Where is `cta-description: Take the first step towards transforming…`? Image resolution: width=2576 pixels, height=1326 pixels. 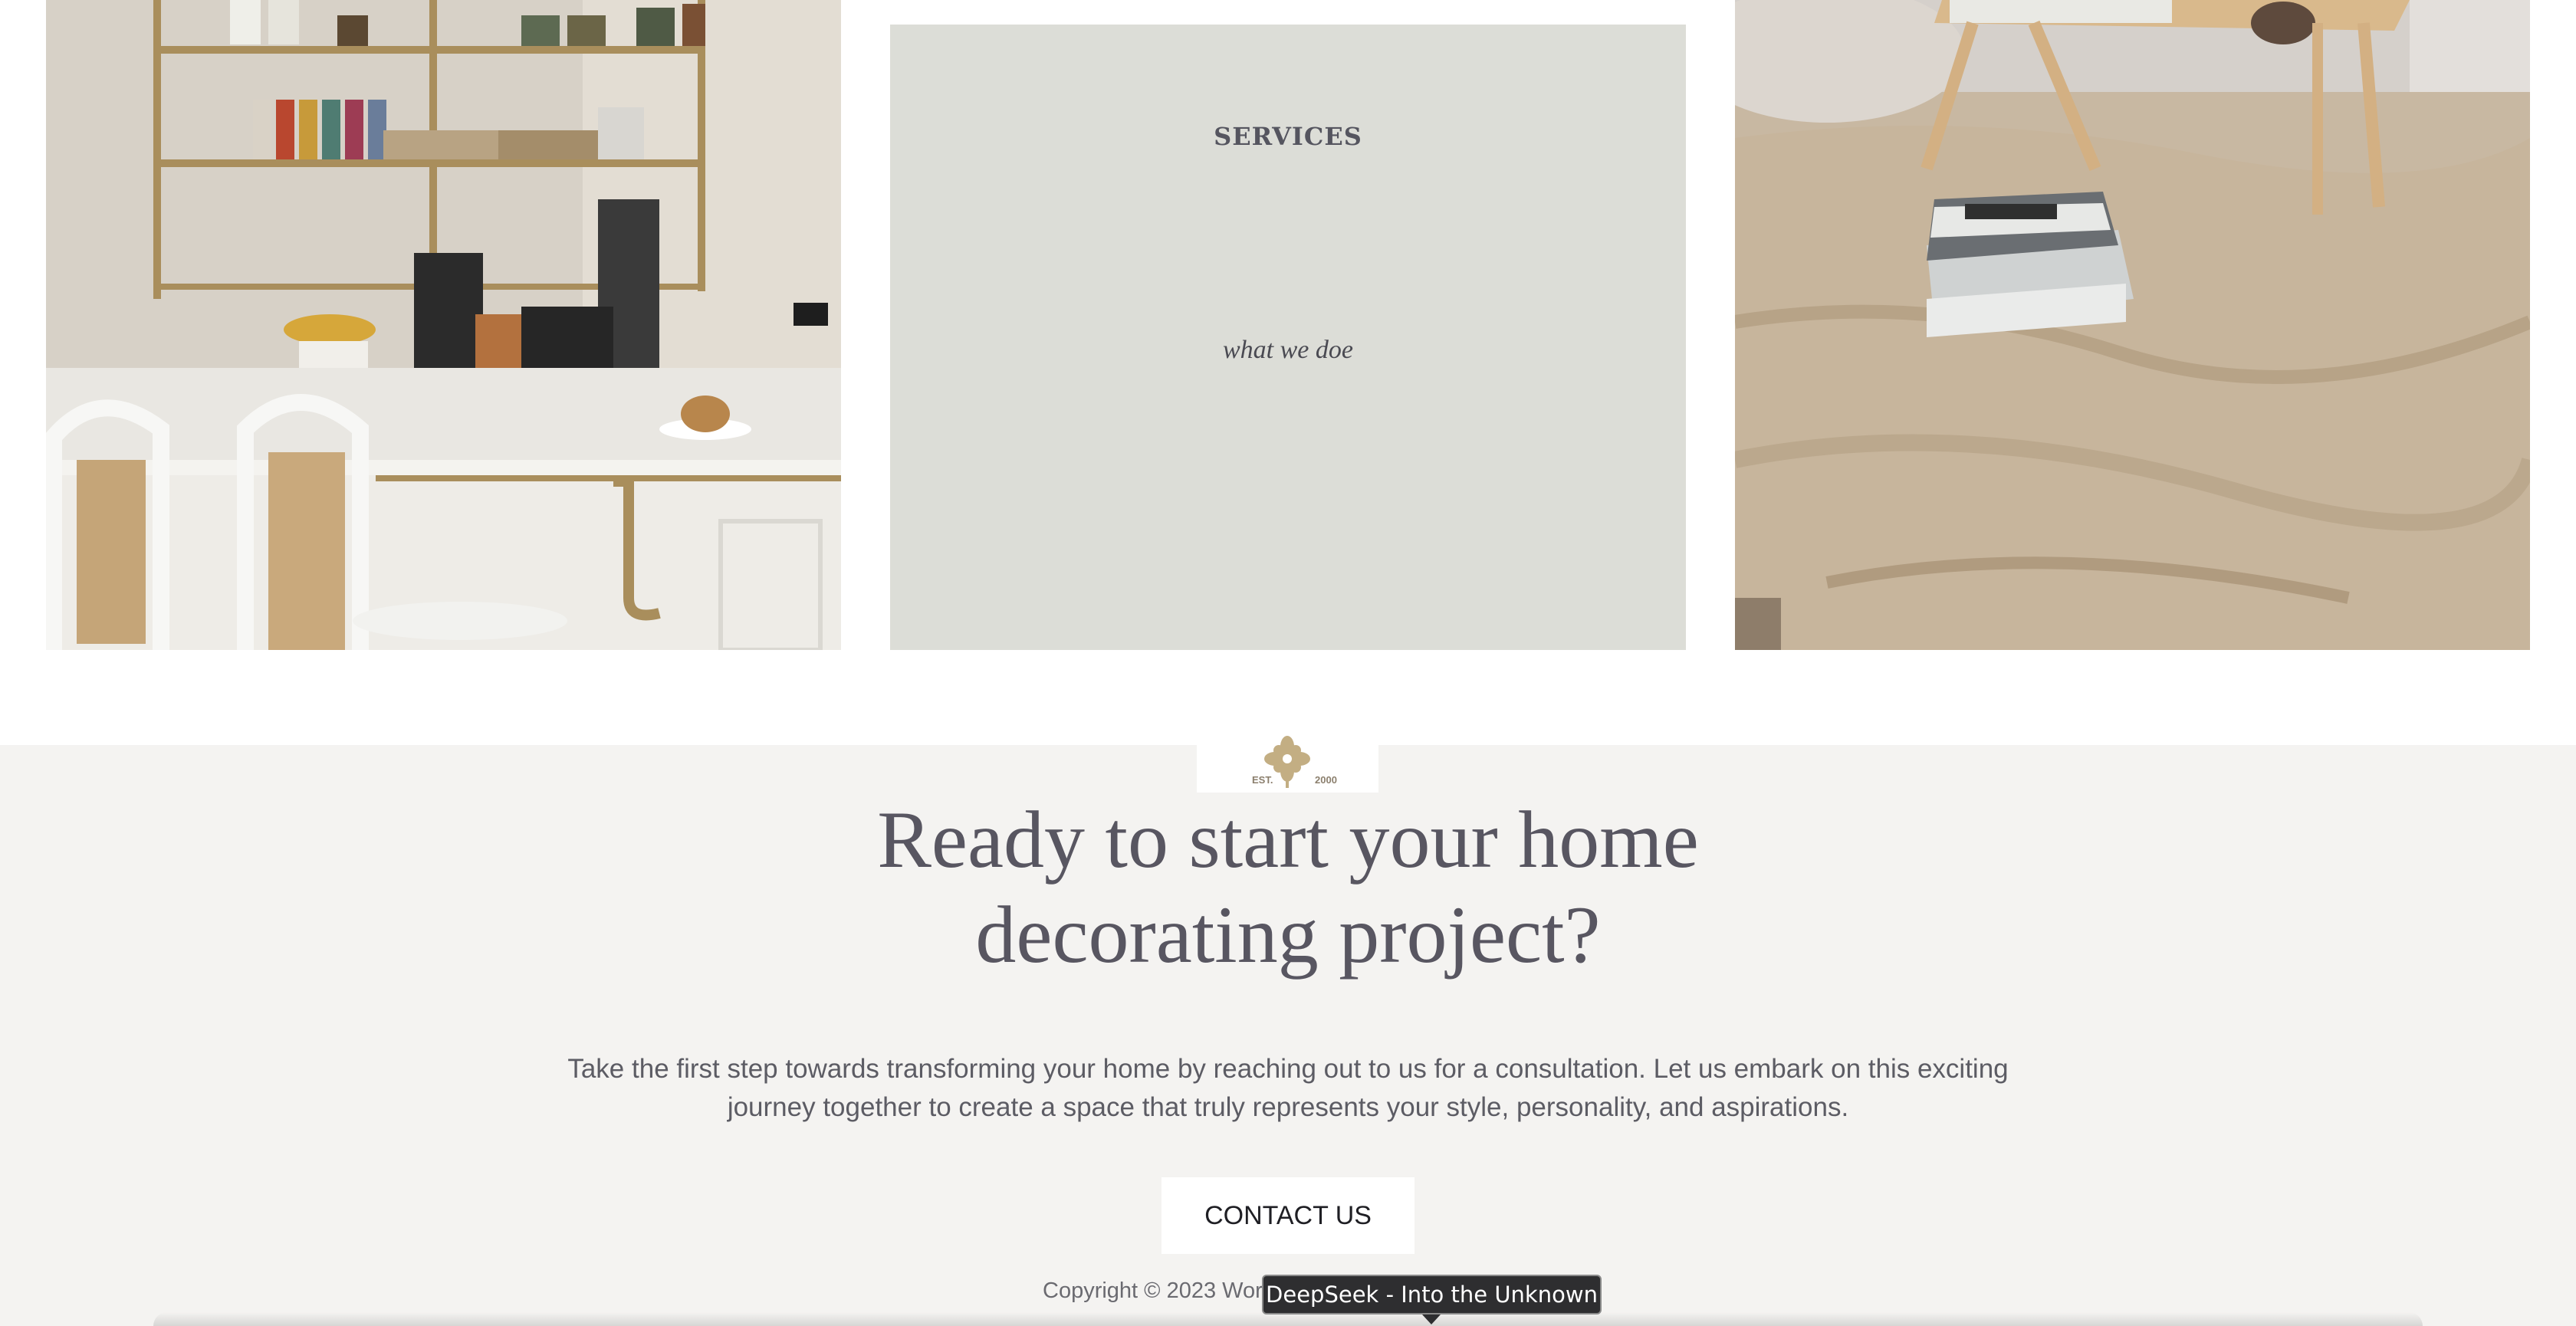 cta-description: Take the first step towards transforming… is located at coordinates (1288, 1088).